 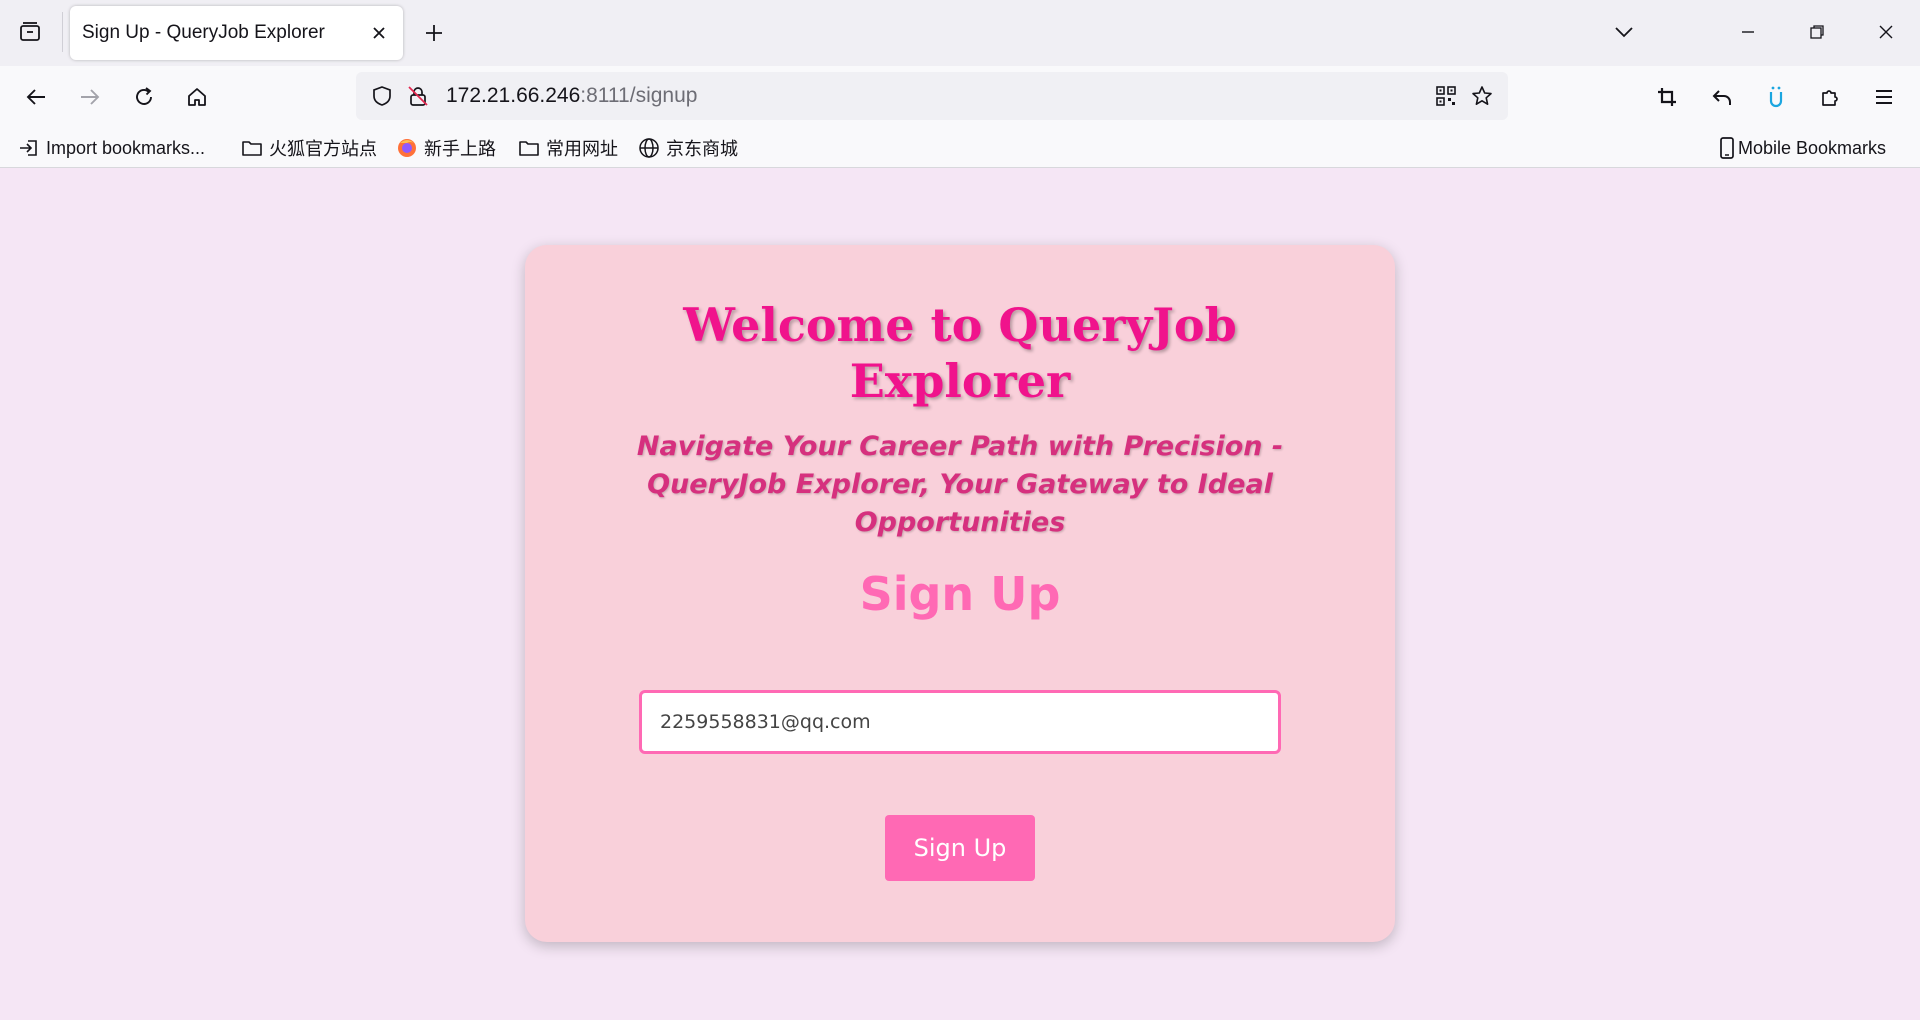 What do you see at coordinates (582, 149) in the screenshot?
I see `bookmark-label: 常用网址` at bounding box center [582, 149].